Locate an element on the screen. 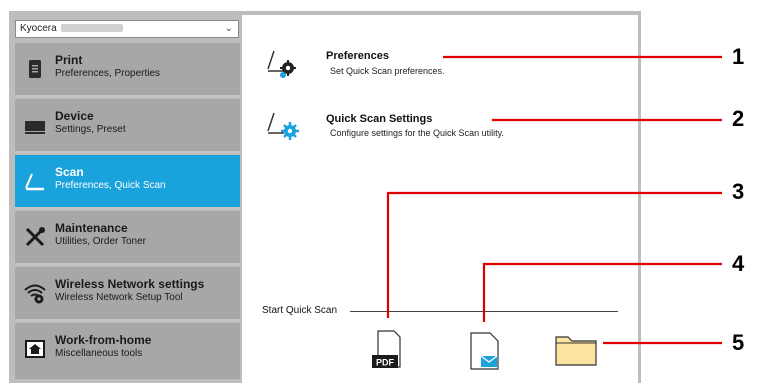 This screenshot has height=383, width=776. sidebar-item-title: Scan is located at coordinates (69, 172).